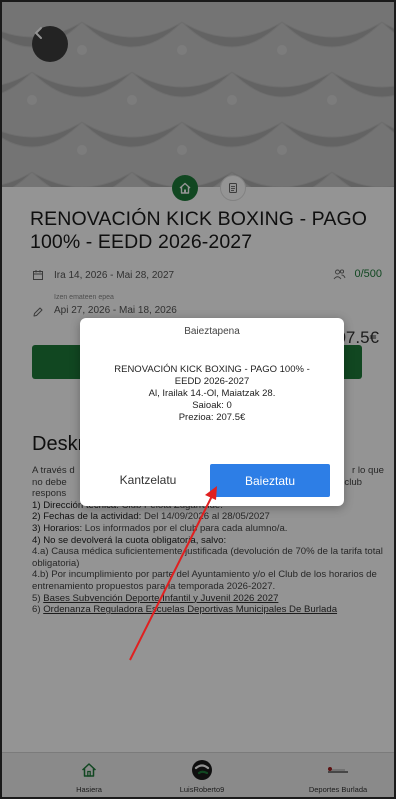  Describe the element at coordinates (212, 369) in the screenshot. I see `dialog-line-activity: RENOVACIÓN KICK BOXING - PAGO 100% -` at that location.